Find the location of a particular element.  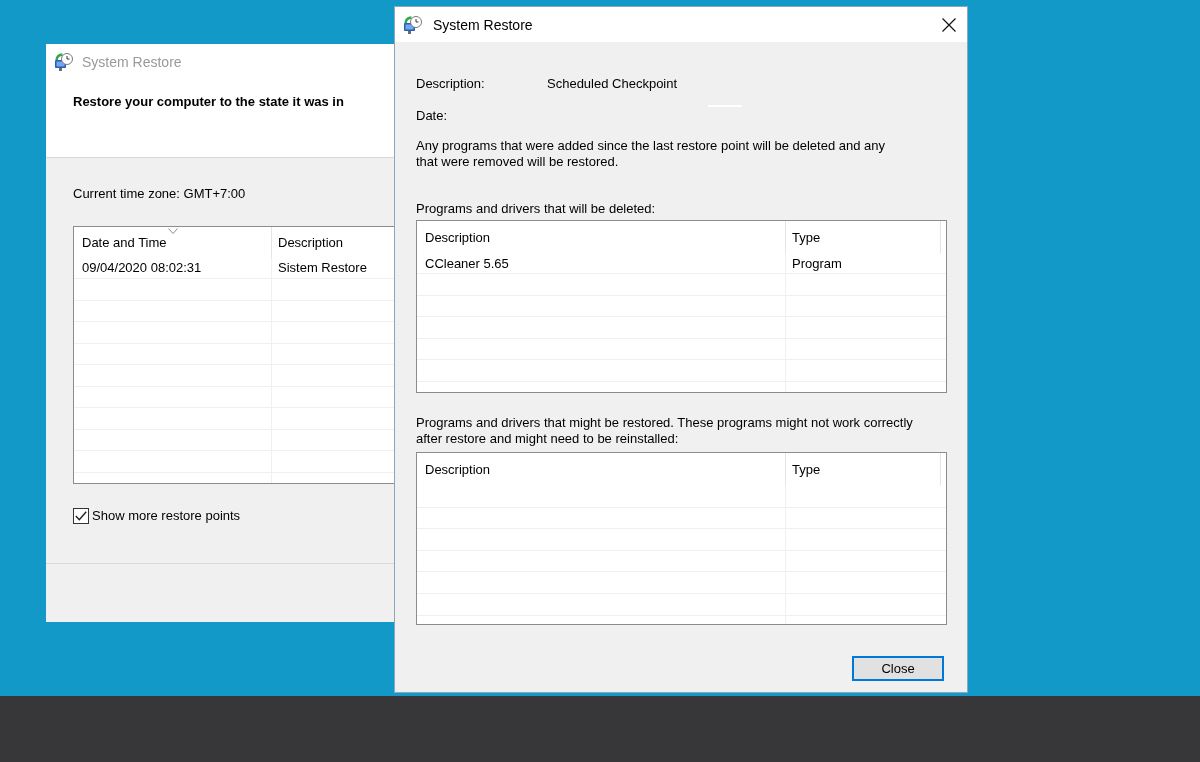

info-text: Any programs that were added since the last restore point will be deleted and any that were removed will be restored. is located at coordinates (651, 154).